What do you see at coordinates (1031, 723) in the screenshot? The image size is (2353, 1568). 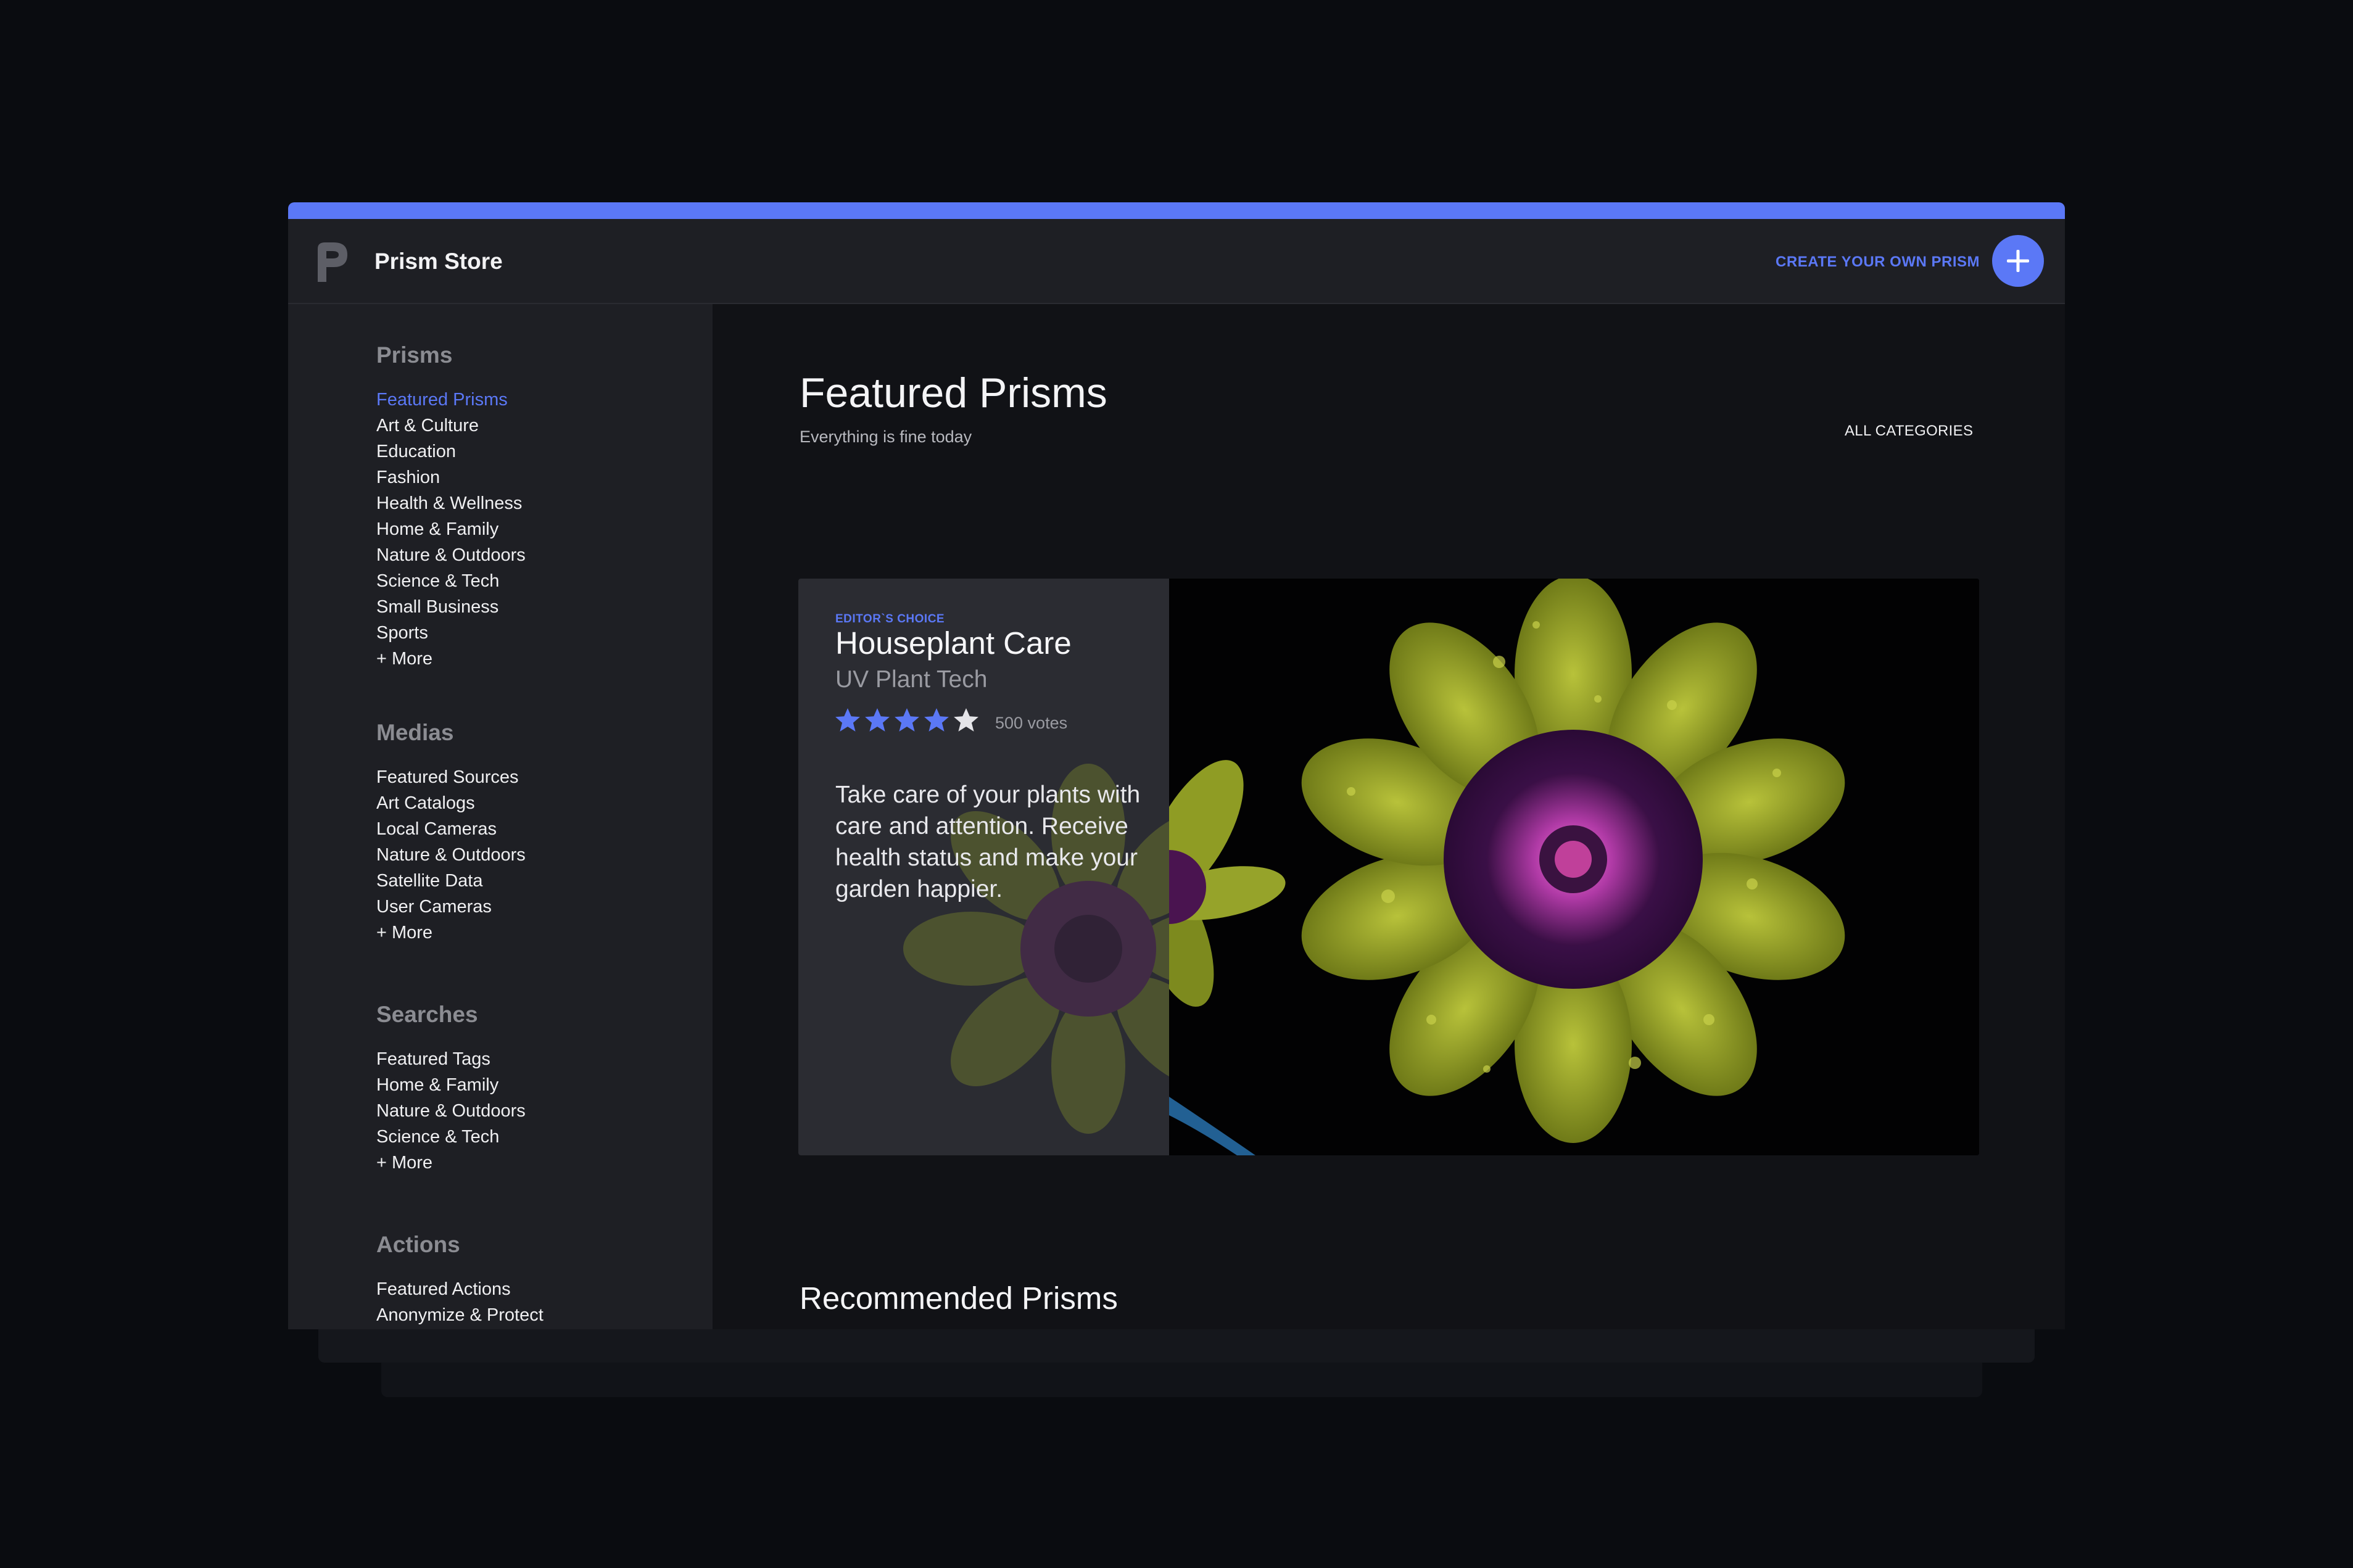 I see `votes-count: 500 votes` at bounding box center [1031, 723].